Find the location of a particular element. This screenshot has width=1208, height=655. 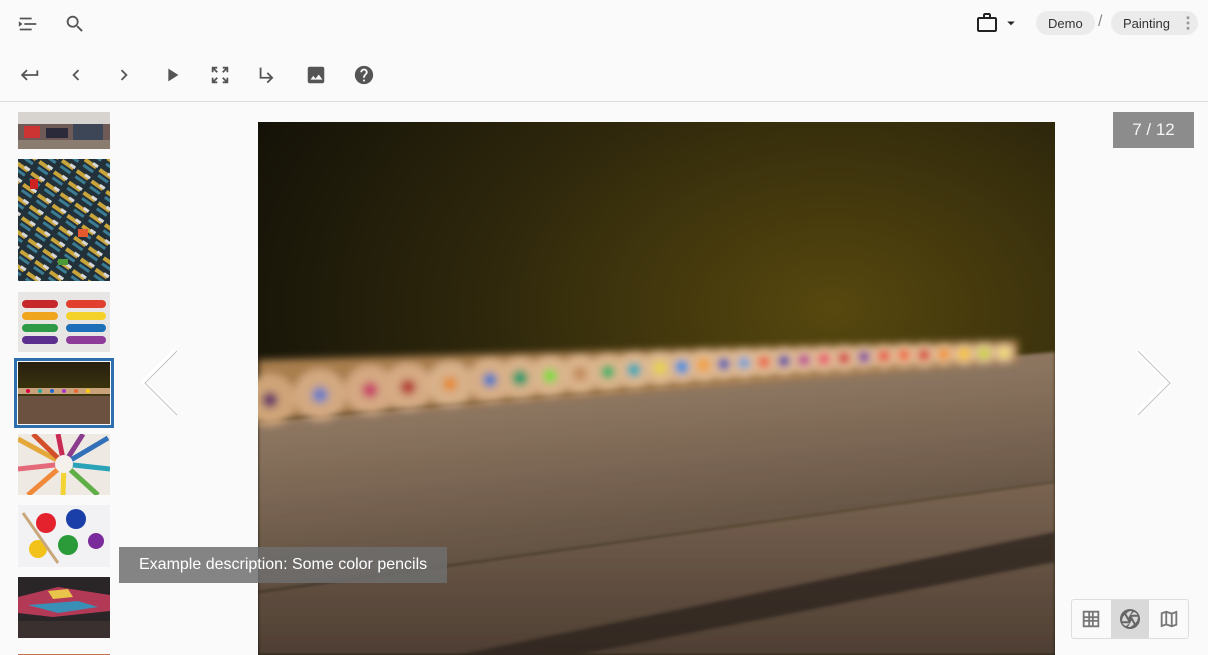

return-icon is located at coordinates (30, 75).